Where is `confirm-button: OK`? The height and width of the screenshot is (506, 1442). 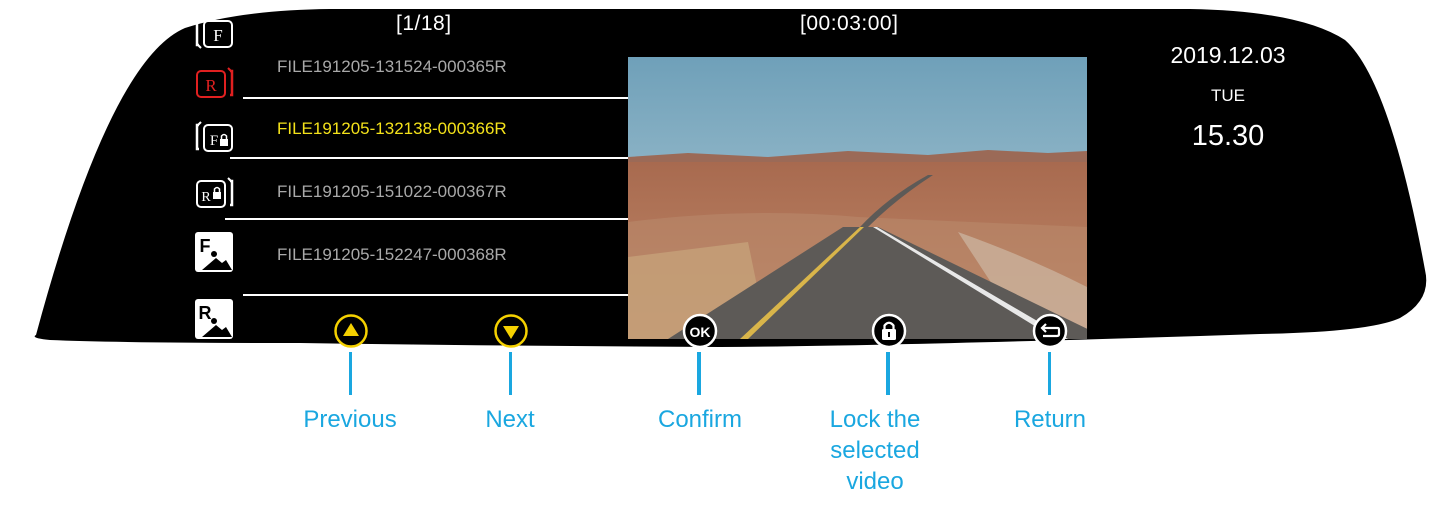 confirm-button: OK is located at coordinates (700, 331).